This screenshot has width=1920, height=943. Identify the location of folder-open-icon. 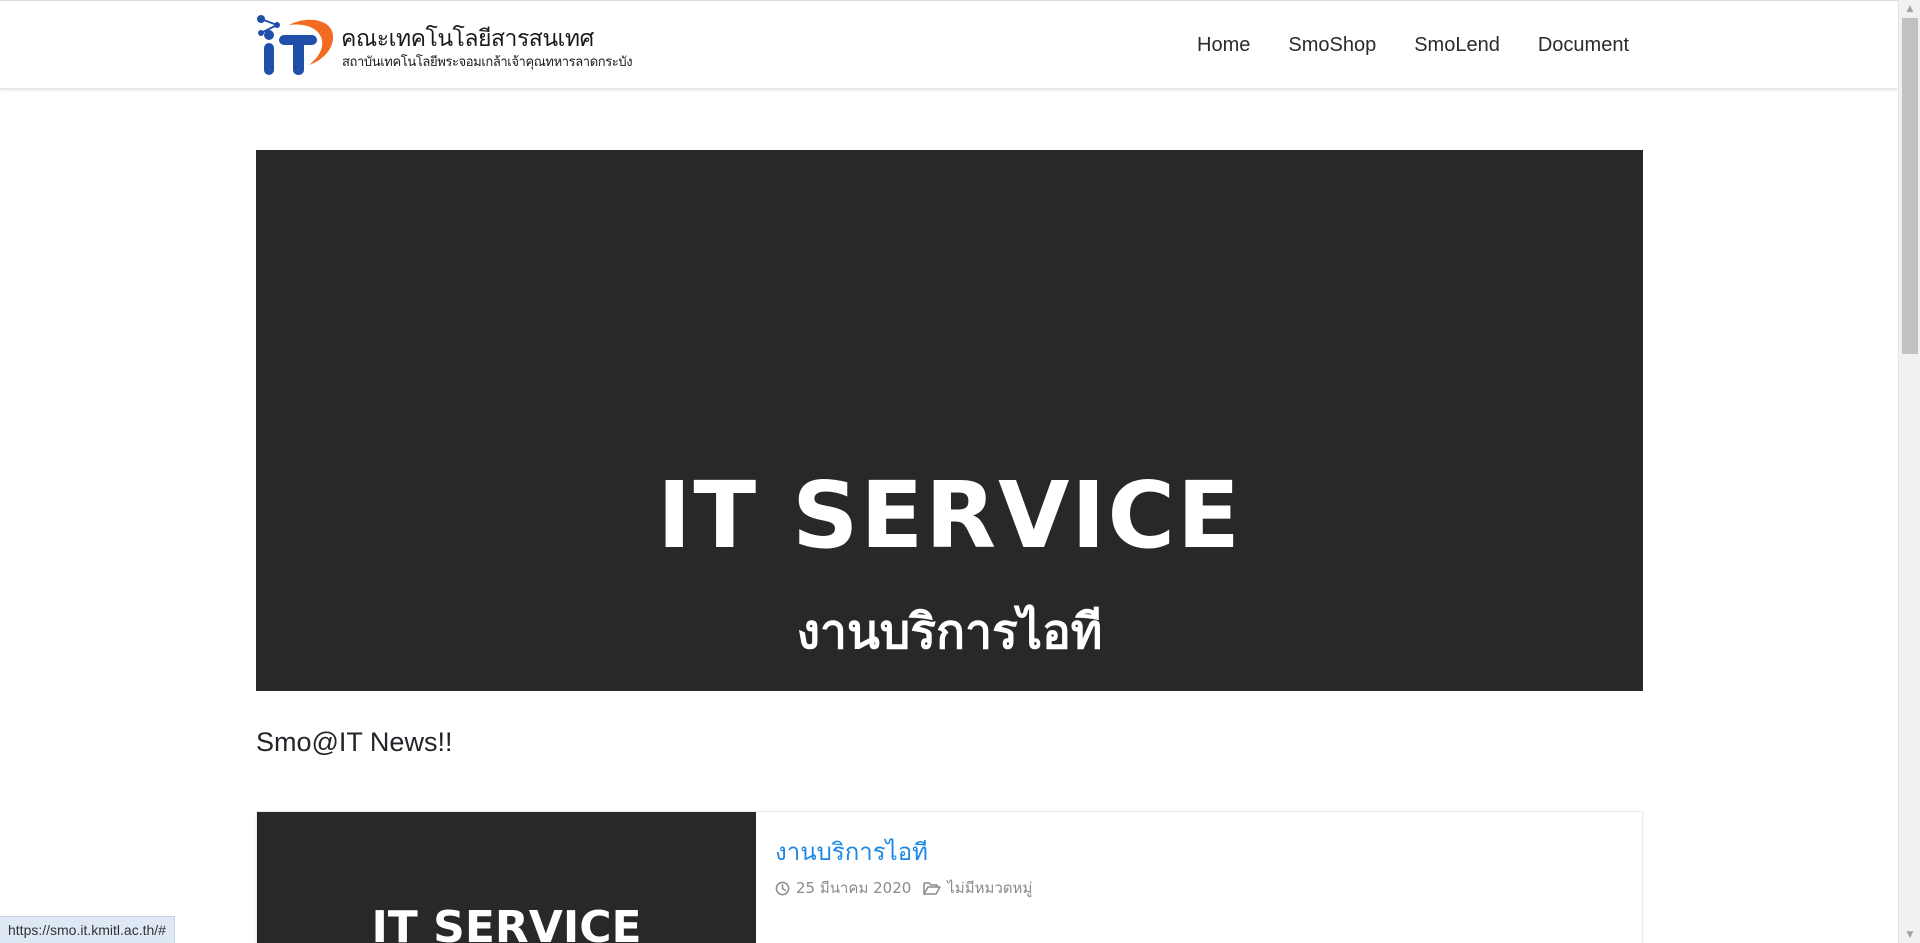
(932, 888).